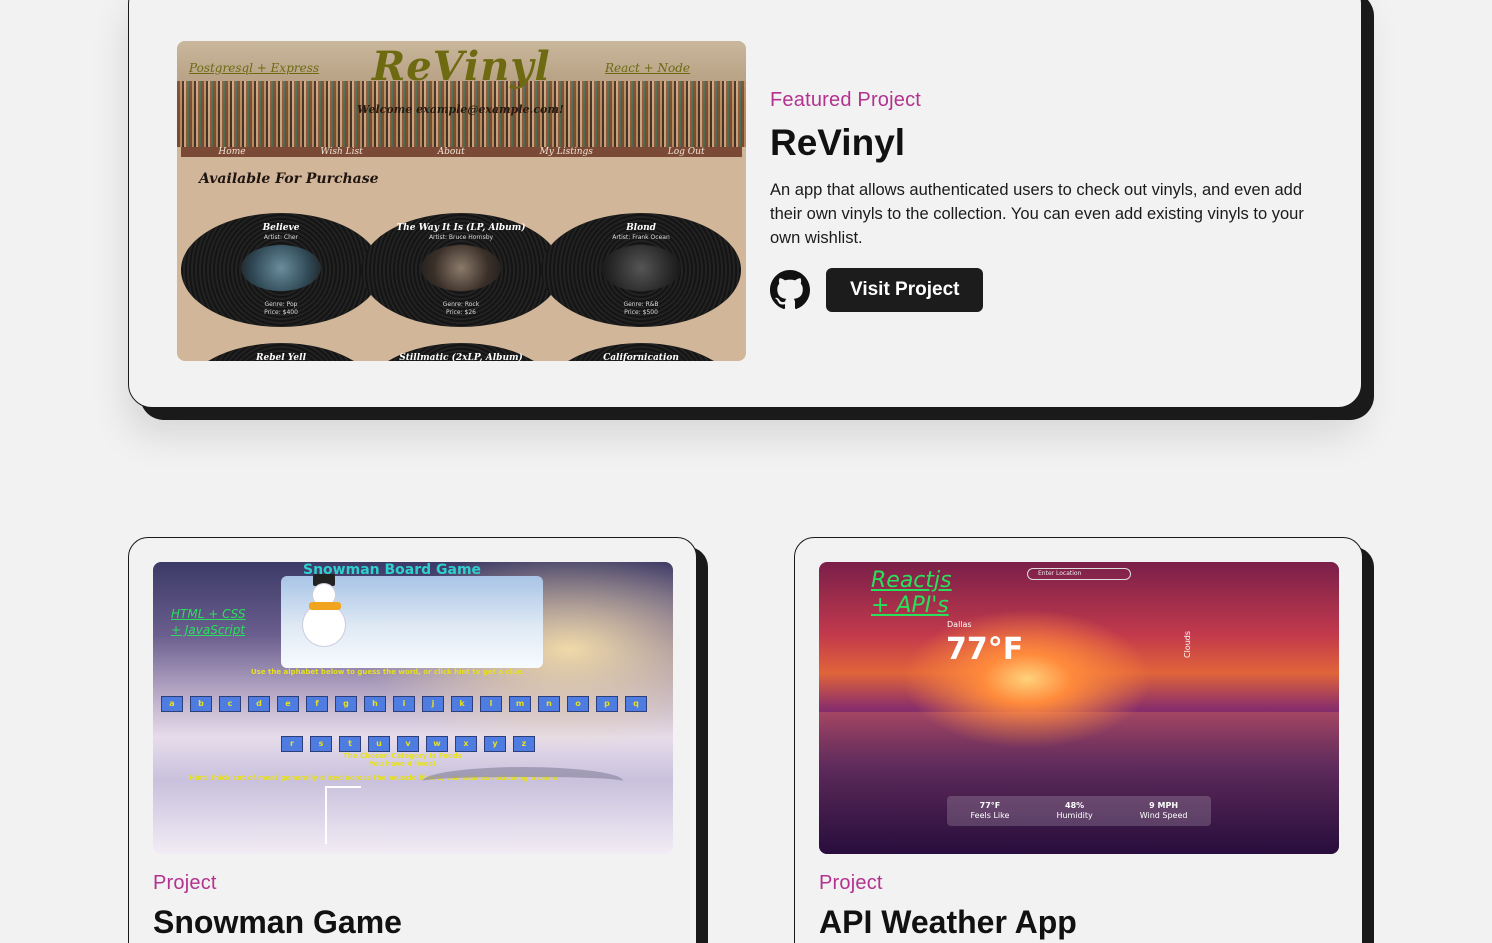 This screenshot has width=1492, height=943. What do you see at coordinates (959, 624) in the screenshot?
I see `weather-city: Dallas` at bounding box center [959, 624].